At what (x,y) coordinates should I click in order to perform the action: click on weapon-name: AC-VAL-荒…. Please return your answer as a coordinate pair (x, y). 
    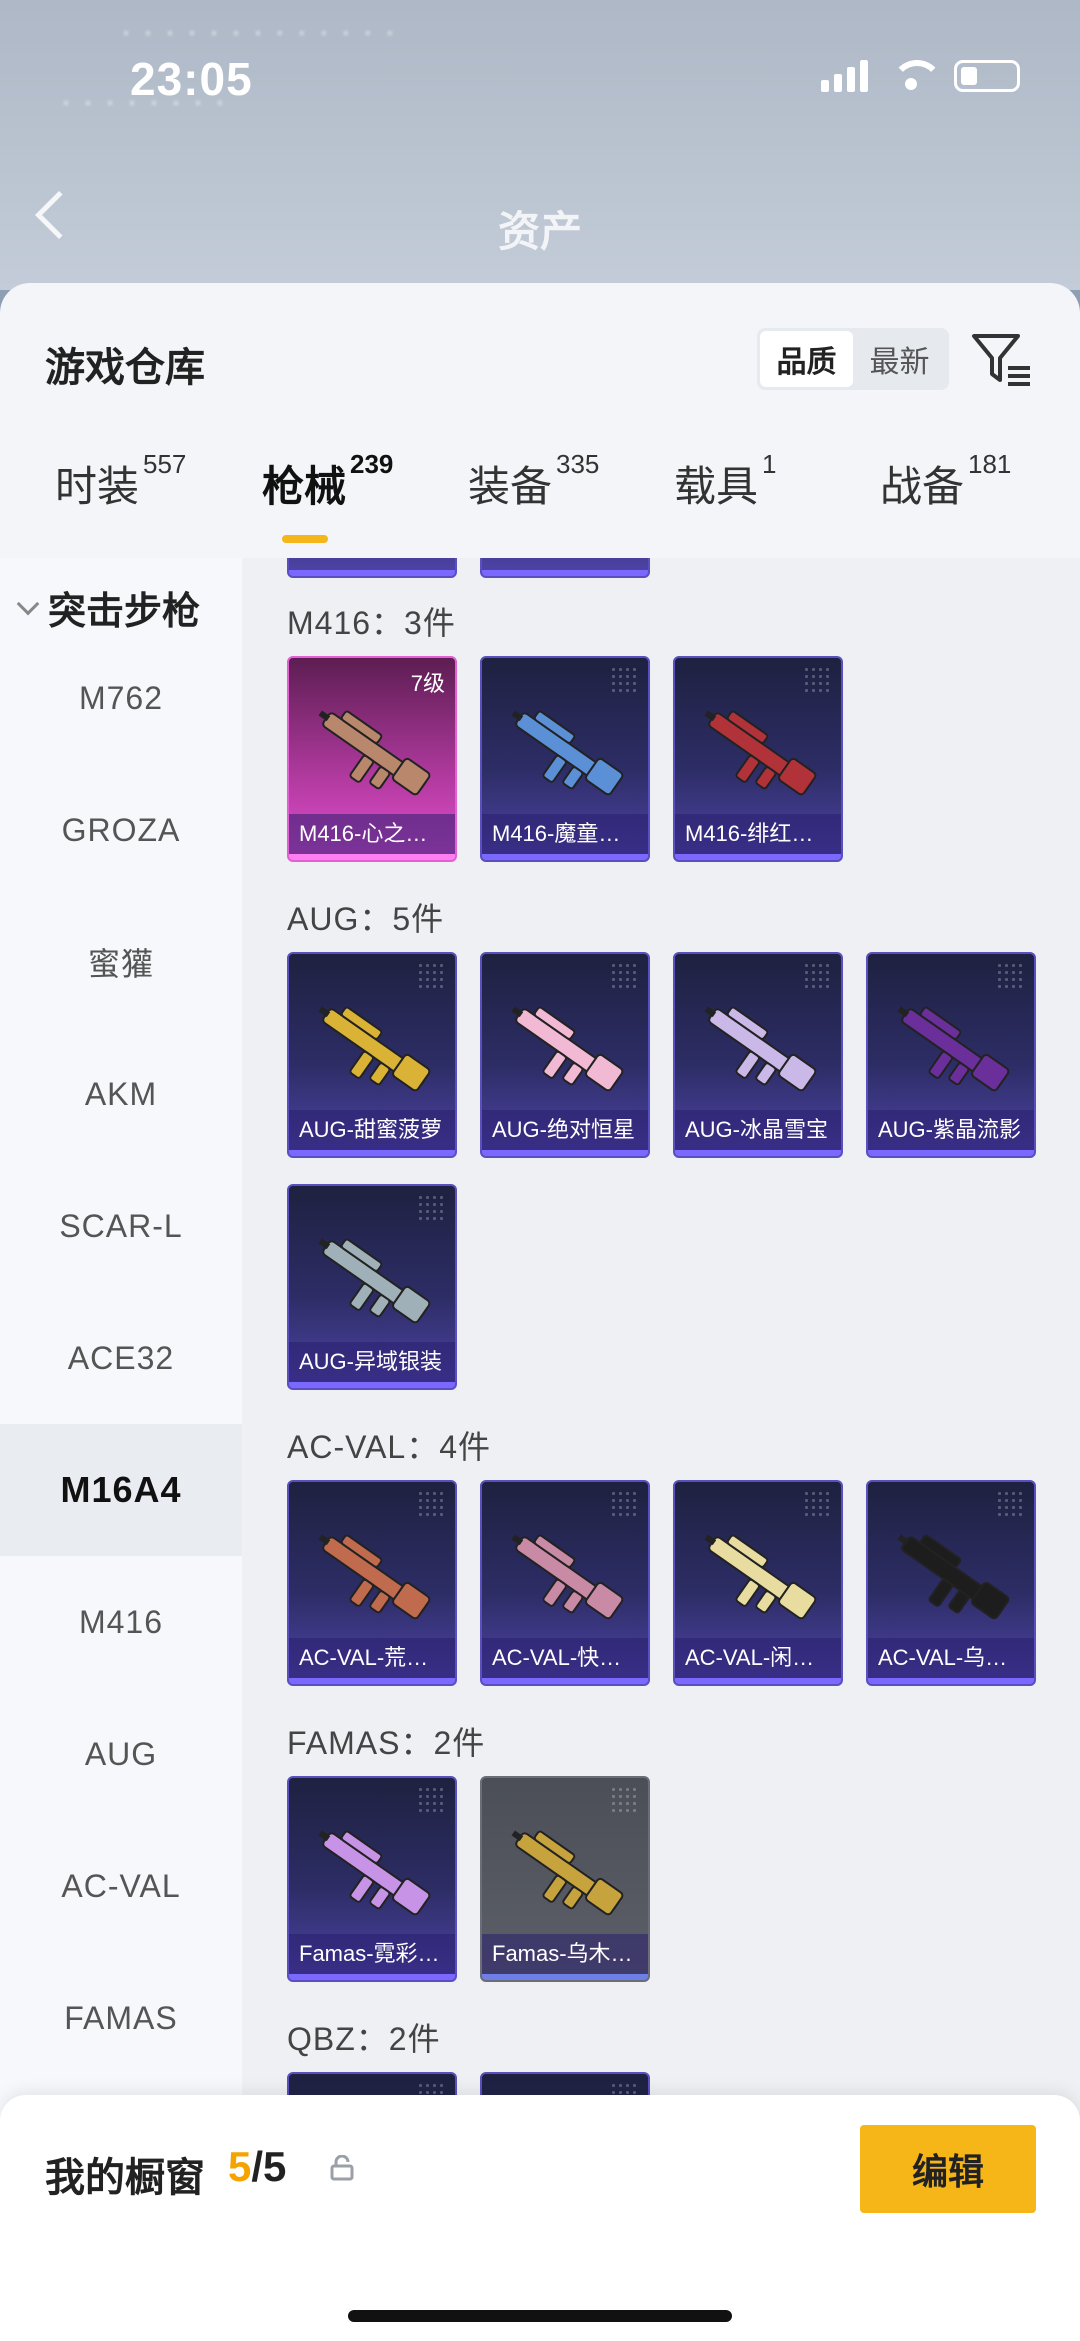
    Looking at the image, I should click on (372, 1658).